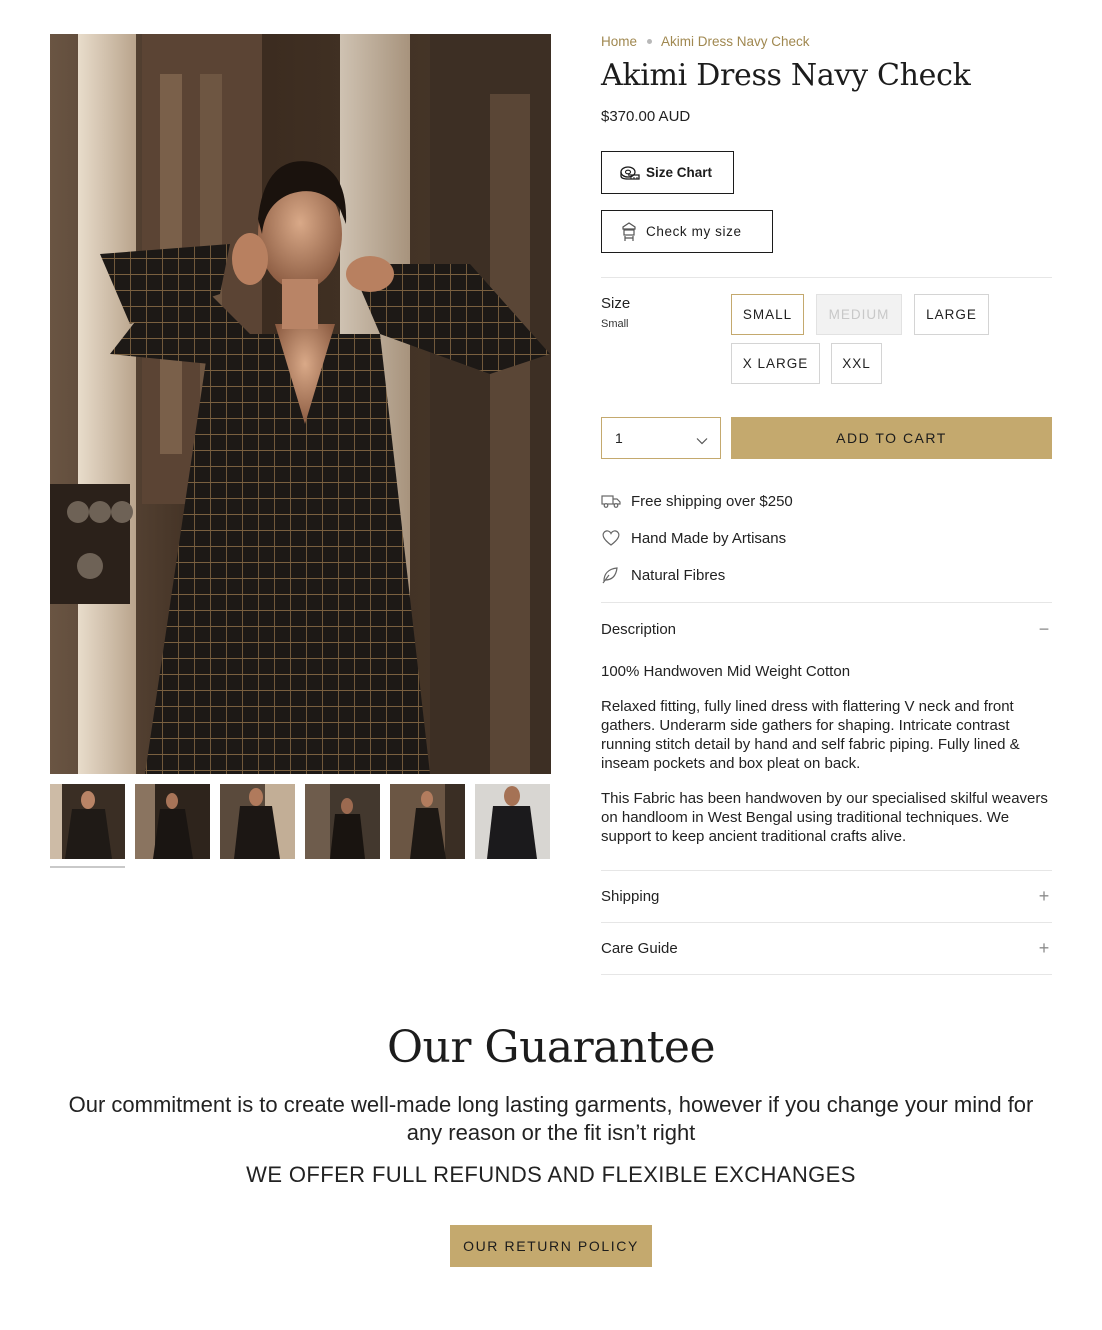 The width and height of the screenshot is (1102, 1330). What do you see at coordinates (826, 629) in the screenshot?
I see `description-accordion-header: Description −` at bounding box center [826, 629].